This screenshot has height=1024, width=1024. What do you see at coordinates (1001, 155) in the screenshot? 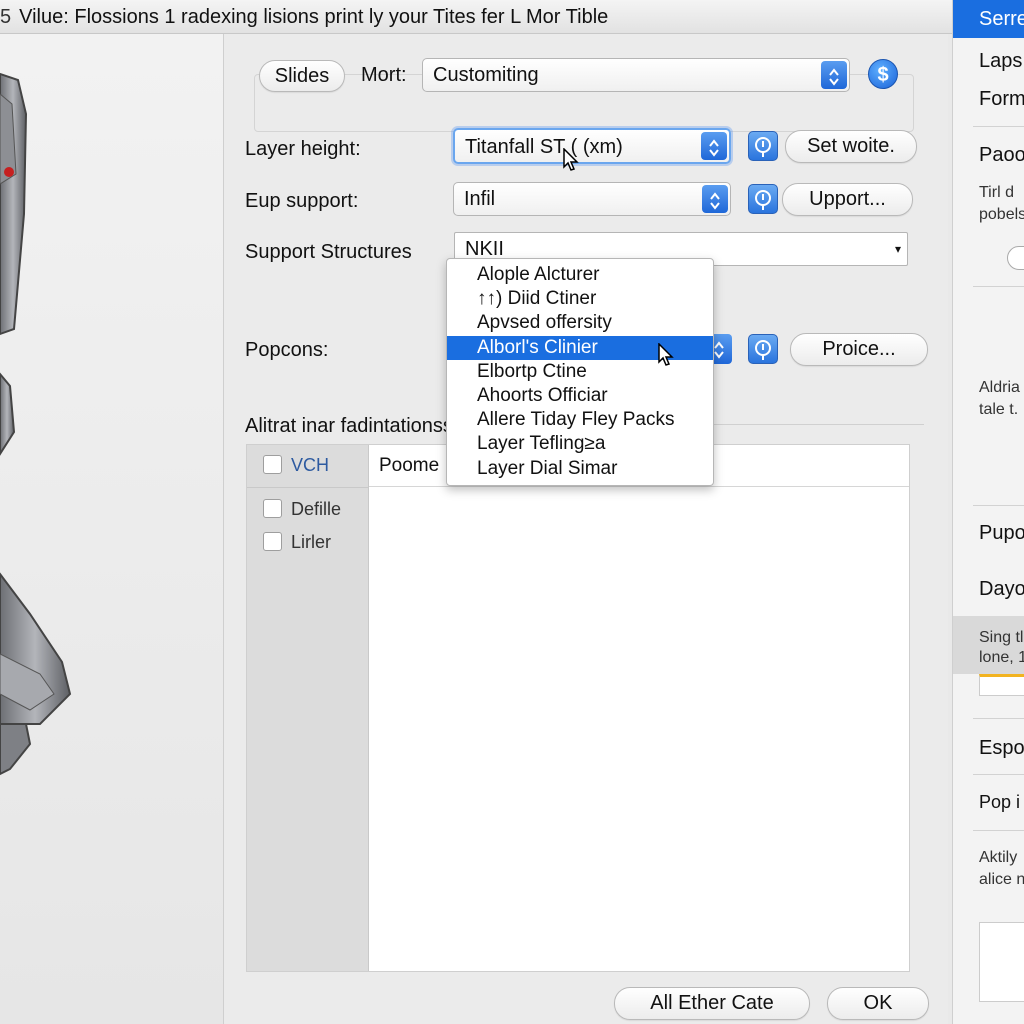
I see `sidebar-item-paco: Paoo` at bounding box center [1001, 155].